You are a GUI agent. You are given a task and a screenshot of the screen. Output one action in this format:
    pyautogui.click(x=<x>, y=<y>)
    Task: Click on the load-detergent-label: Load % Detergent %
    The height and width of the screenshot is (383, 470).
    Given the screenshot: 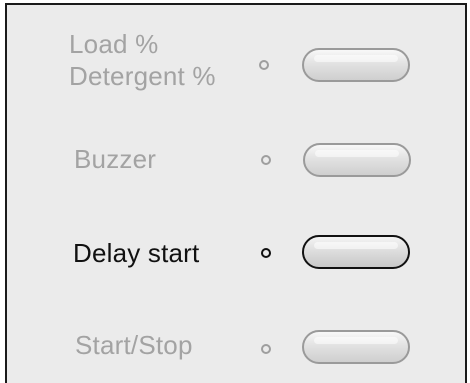 What is the action you would take?
    pyautogui.click(x=142, y=60)
    